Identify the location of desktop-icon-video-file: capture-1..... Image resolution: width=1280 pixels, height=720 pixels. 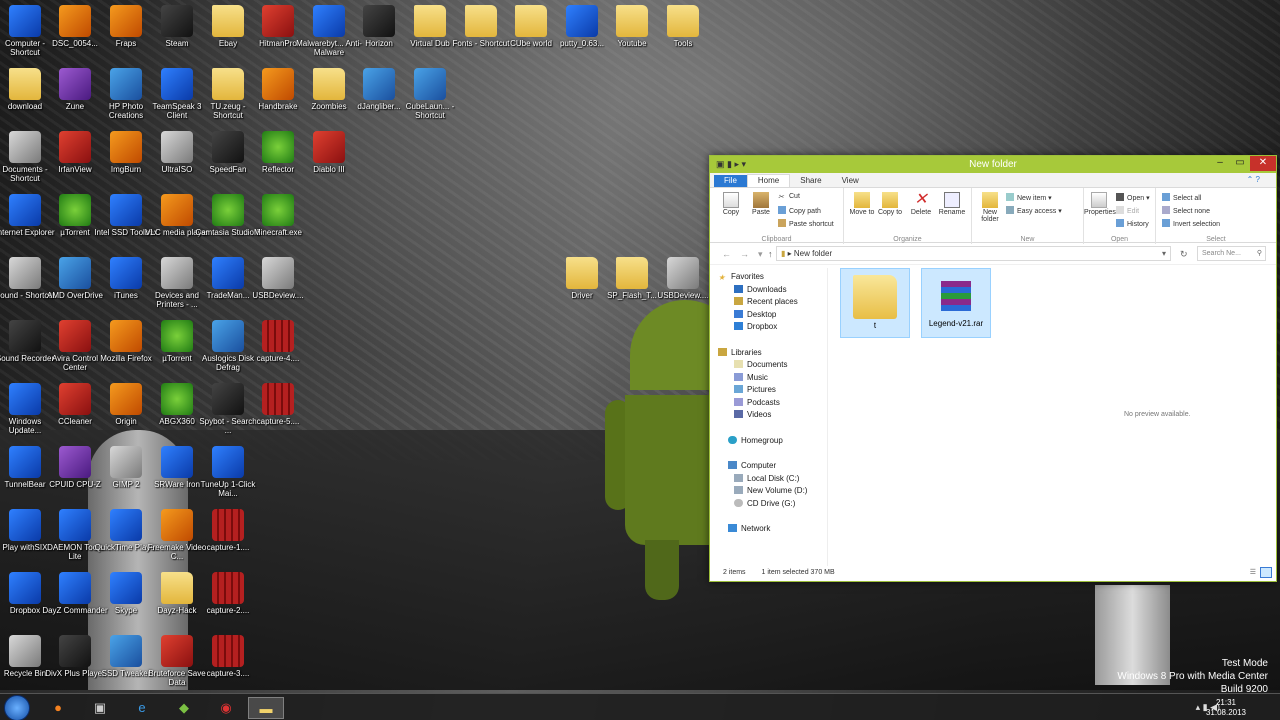
(228, 530).